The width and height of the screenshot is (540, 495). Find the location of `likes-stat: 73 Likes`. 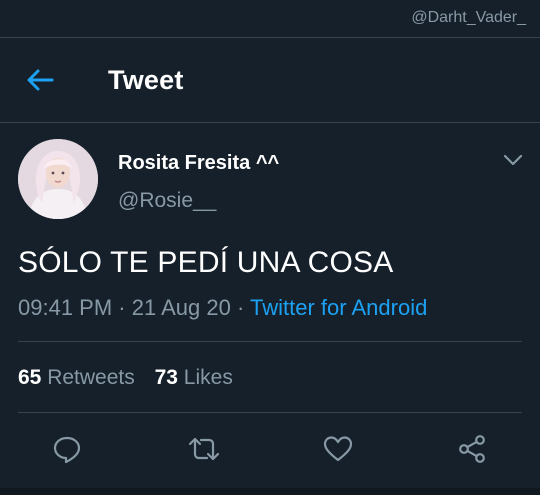

likes-stat: 73 Likes is located at coordinates (194, 377).